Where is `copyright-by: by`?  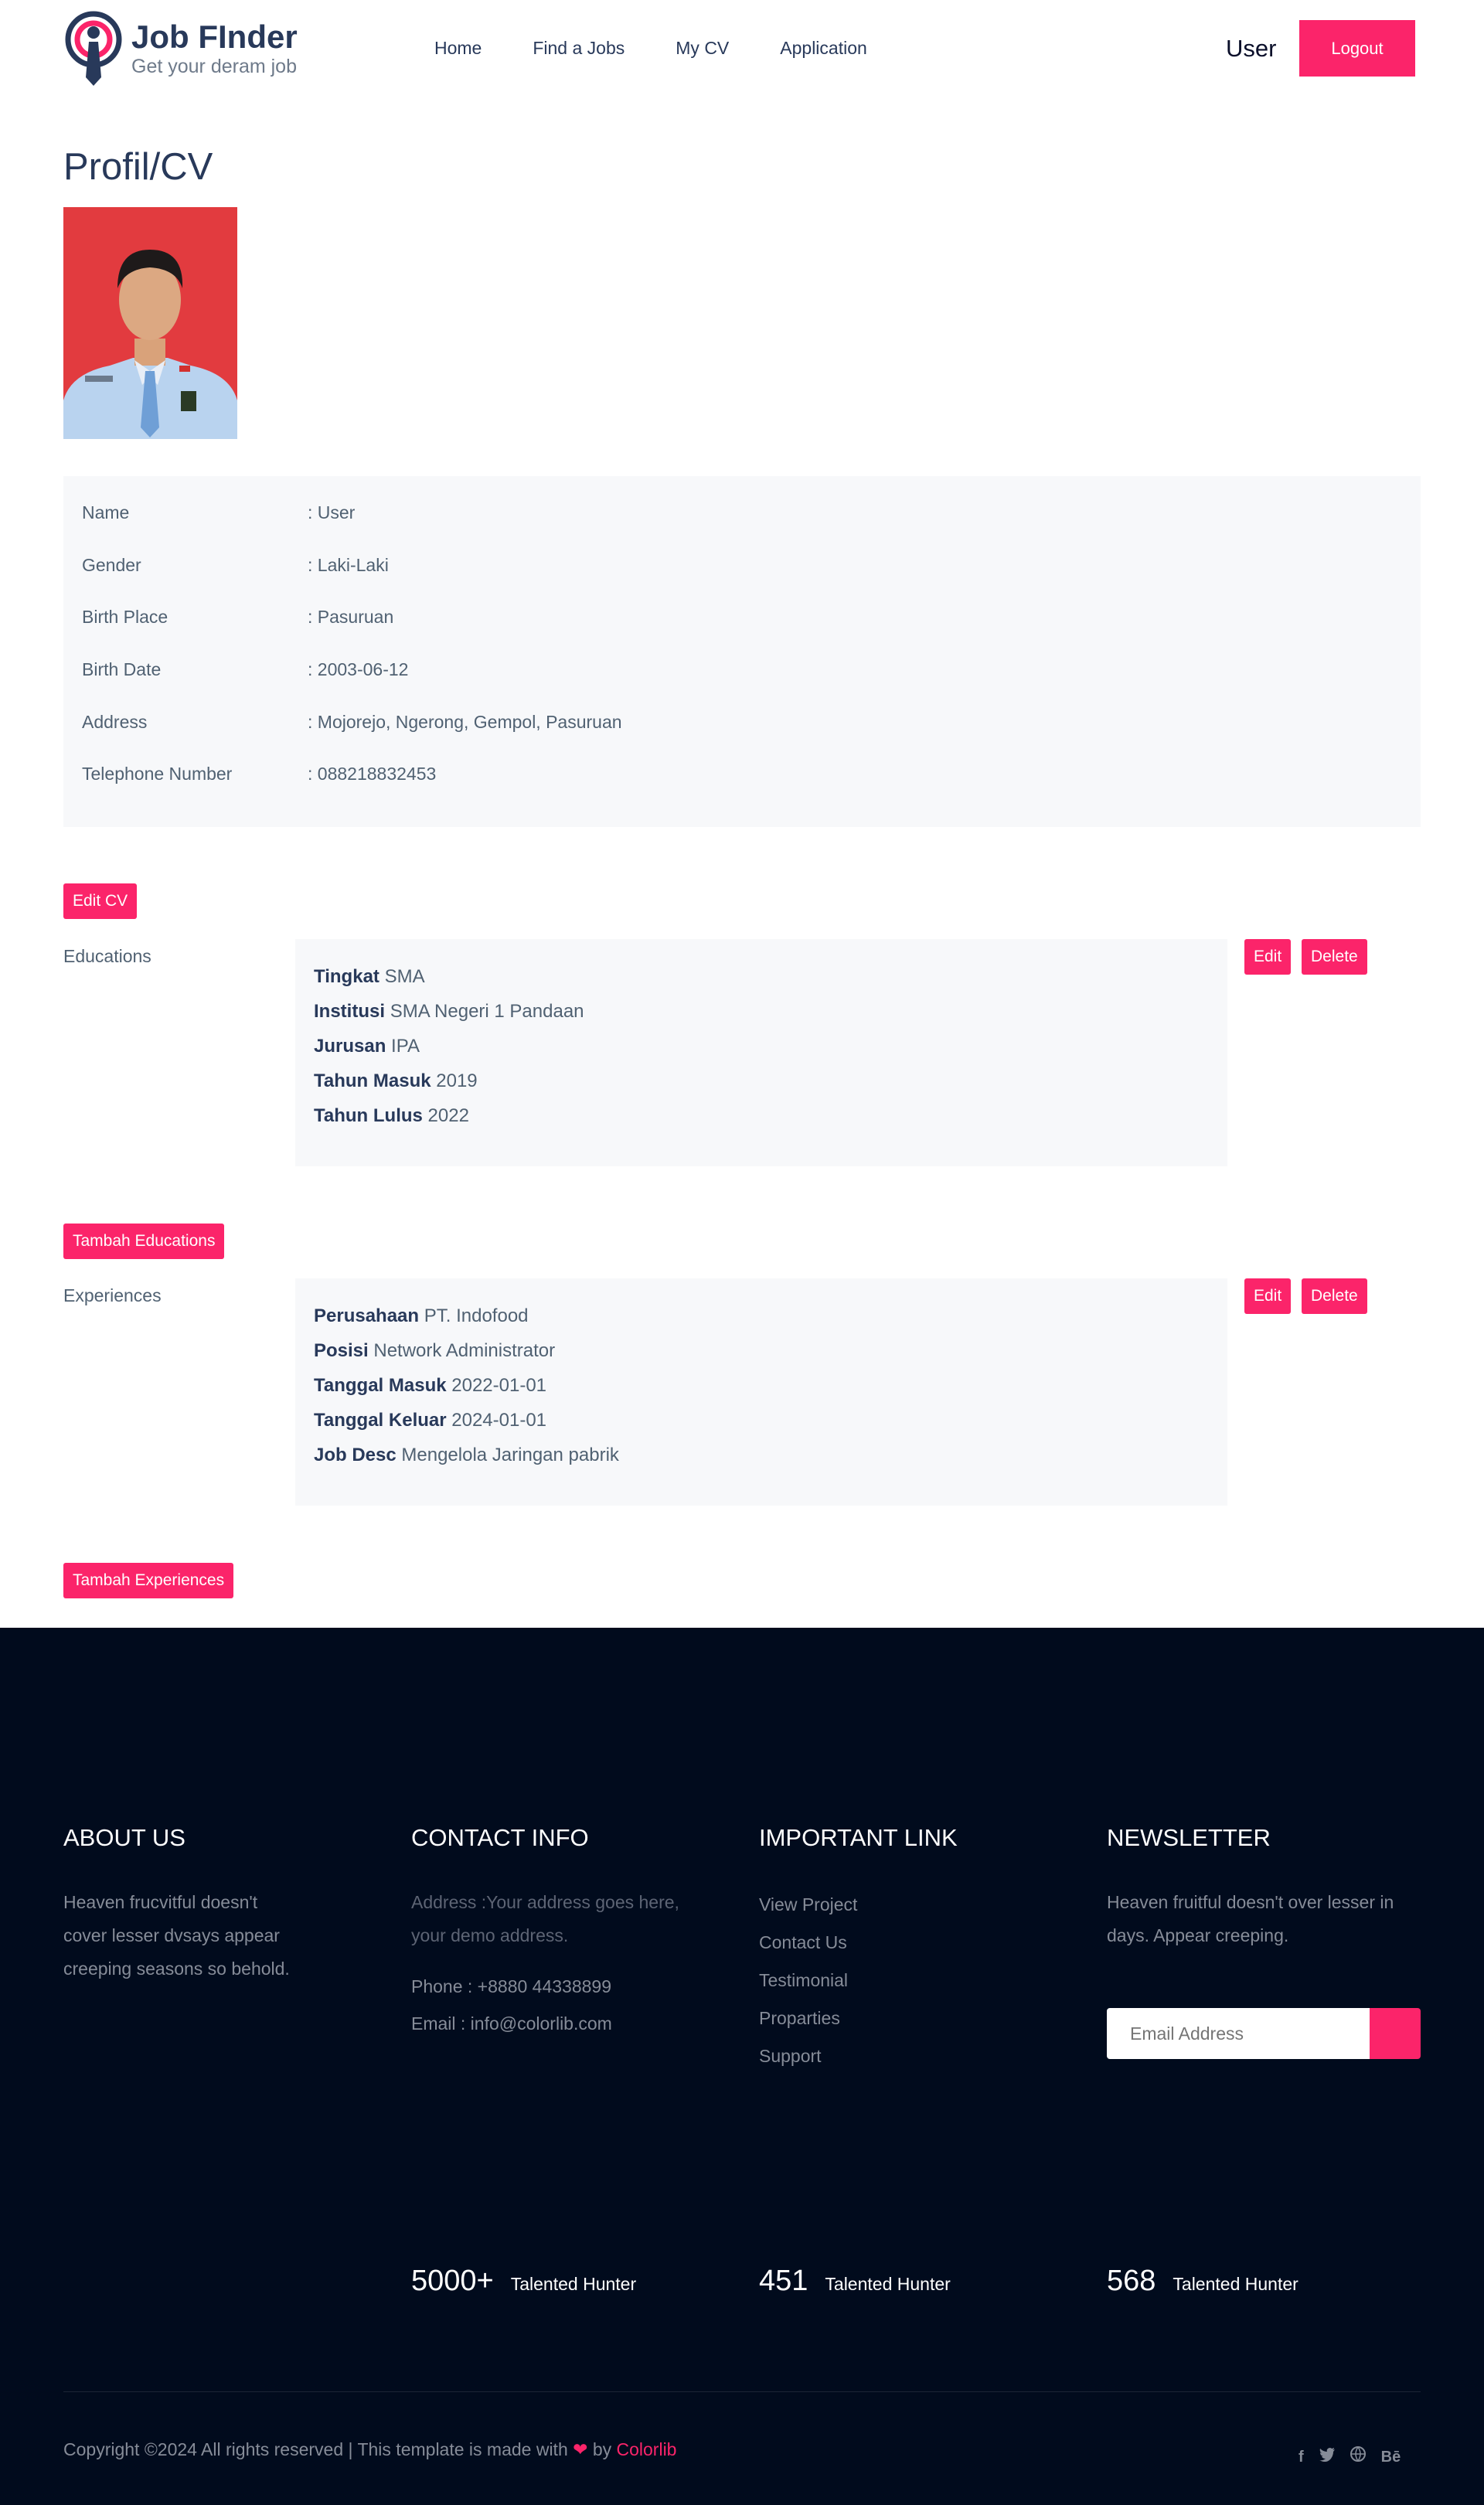
copyright-by: by is located at coordinates (602, 2449).